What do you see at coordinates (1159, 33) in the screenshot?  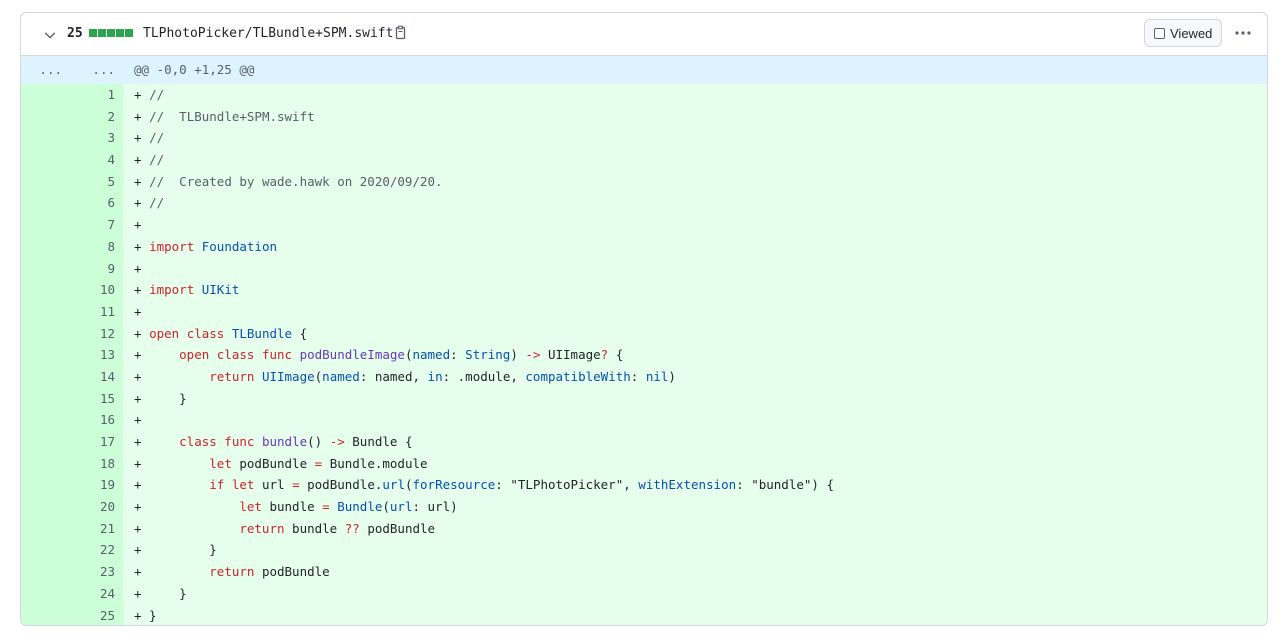 I see `checkbox-icon` at bounding box center [1159, 33].